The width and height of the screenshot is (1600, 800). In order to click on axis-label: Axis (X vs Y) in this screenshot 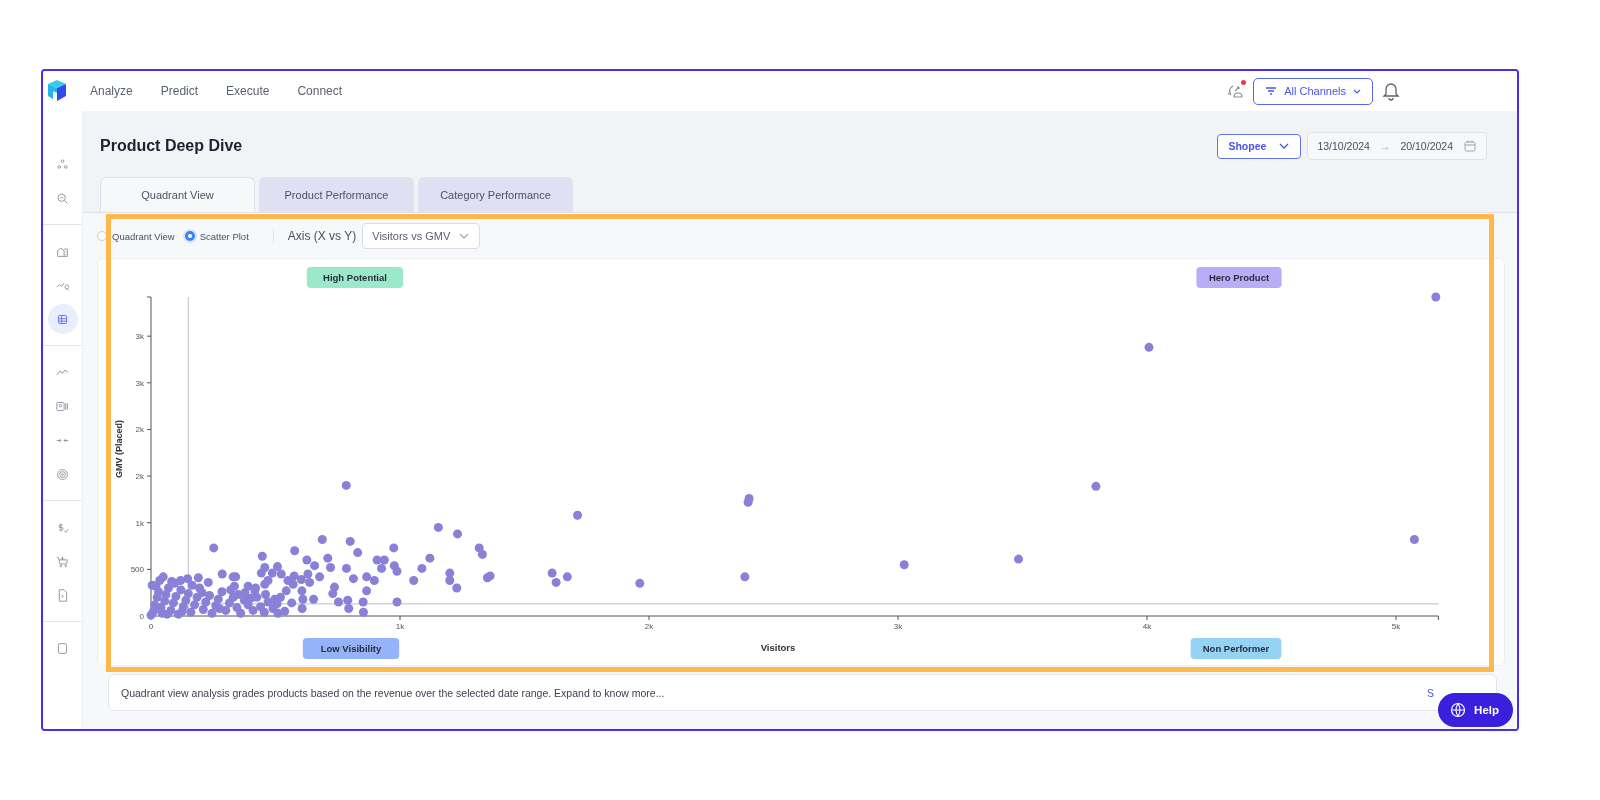, I will do `click(322, 236)`.